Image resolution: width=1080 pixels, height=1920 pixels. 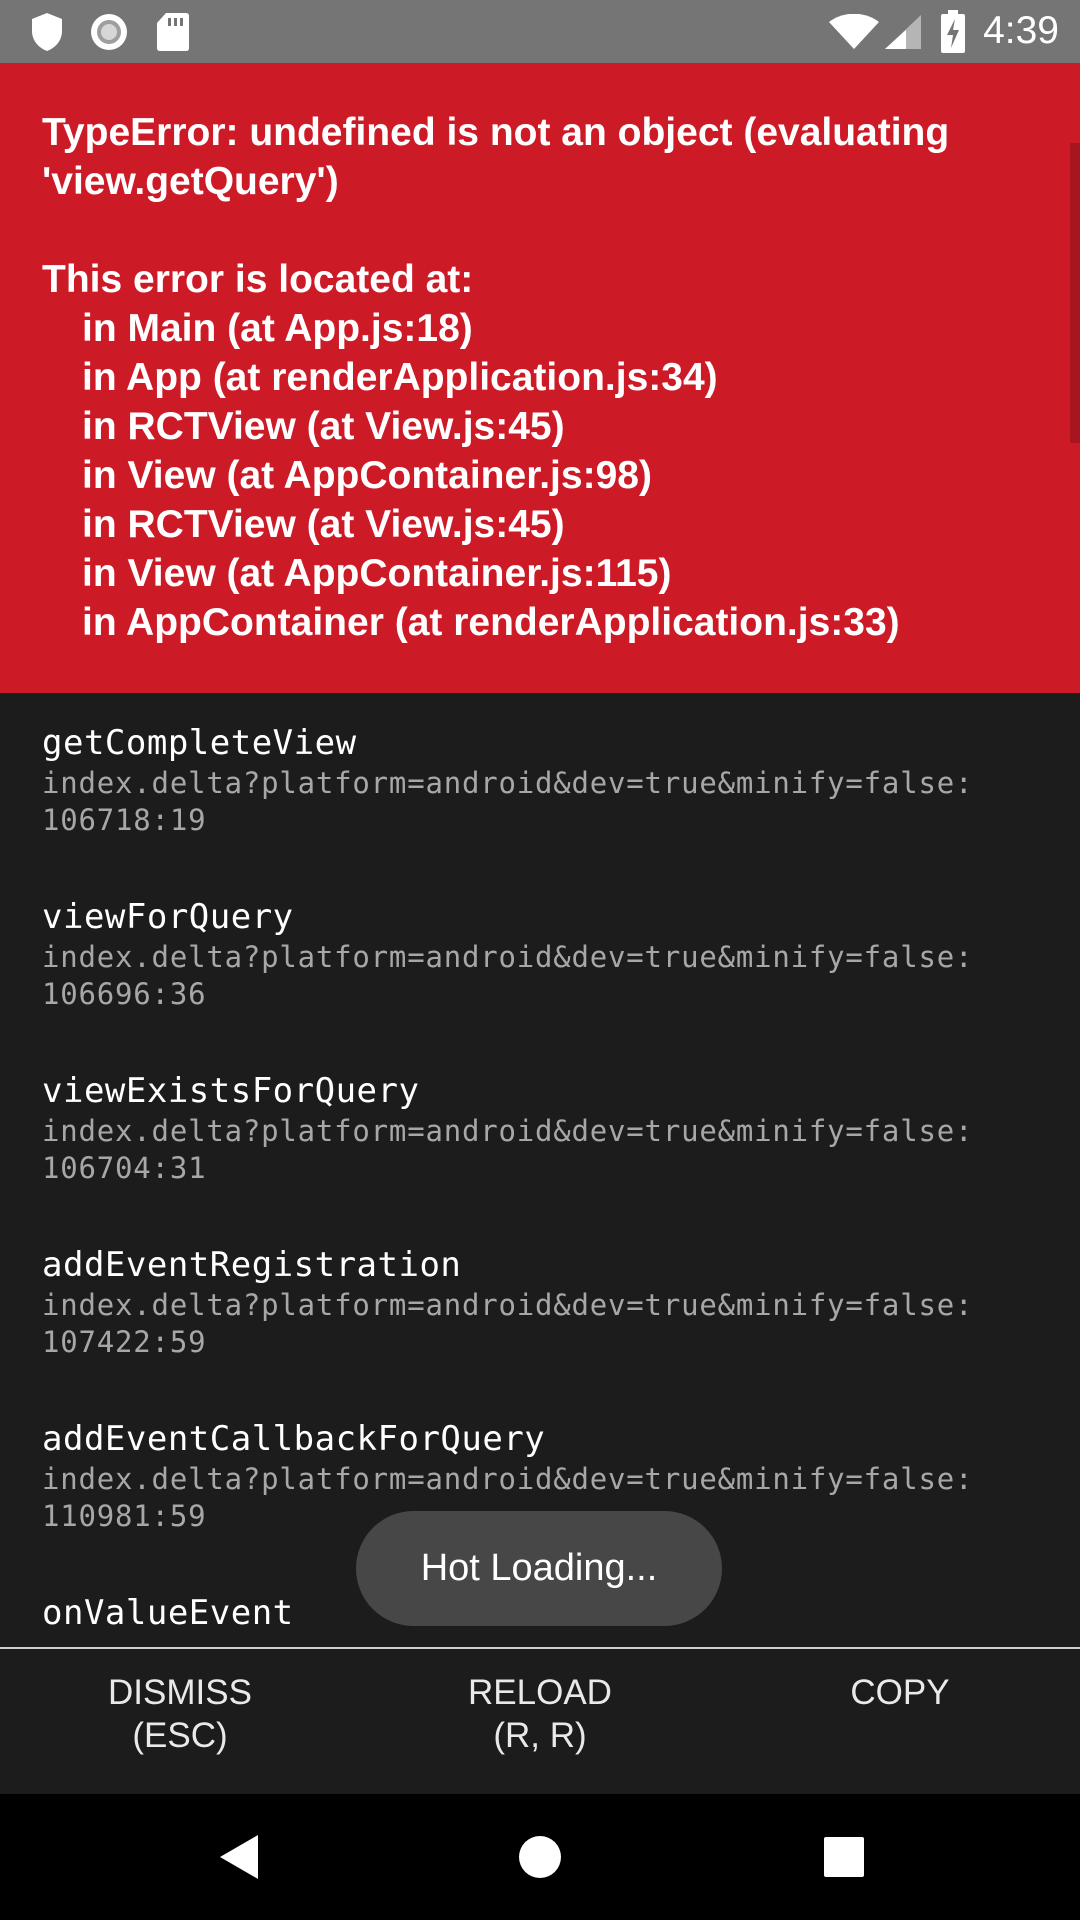 I want to click on navigation-bar, so click(x=540, y=1857).